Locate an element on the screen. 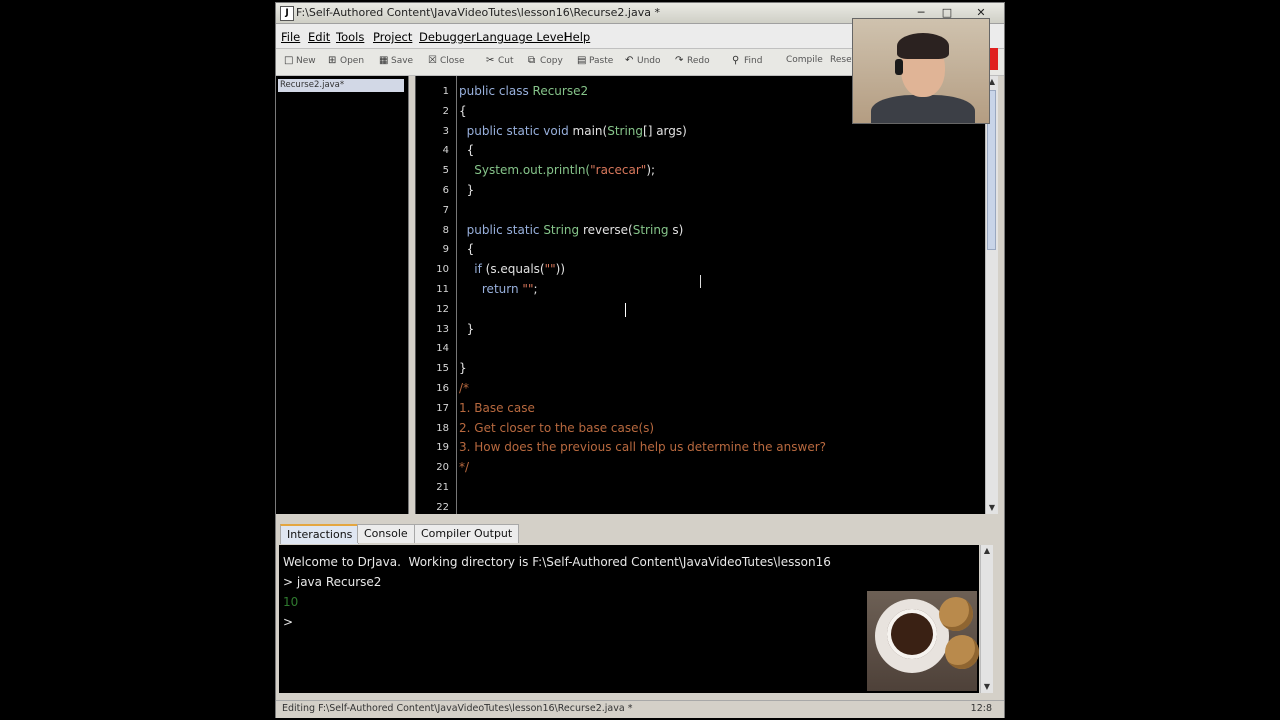 The image size is (1280, 720). code-line: public static void main(String[] args) is located at coordinates (573, 131).